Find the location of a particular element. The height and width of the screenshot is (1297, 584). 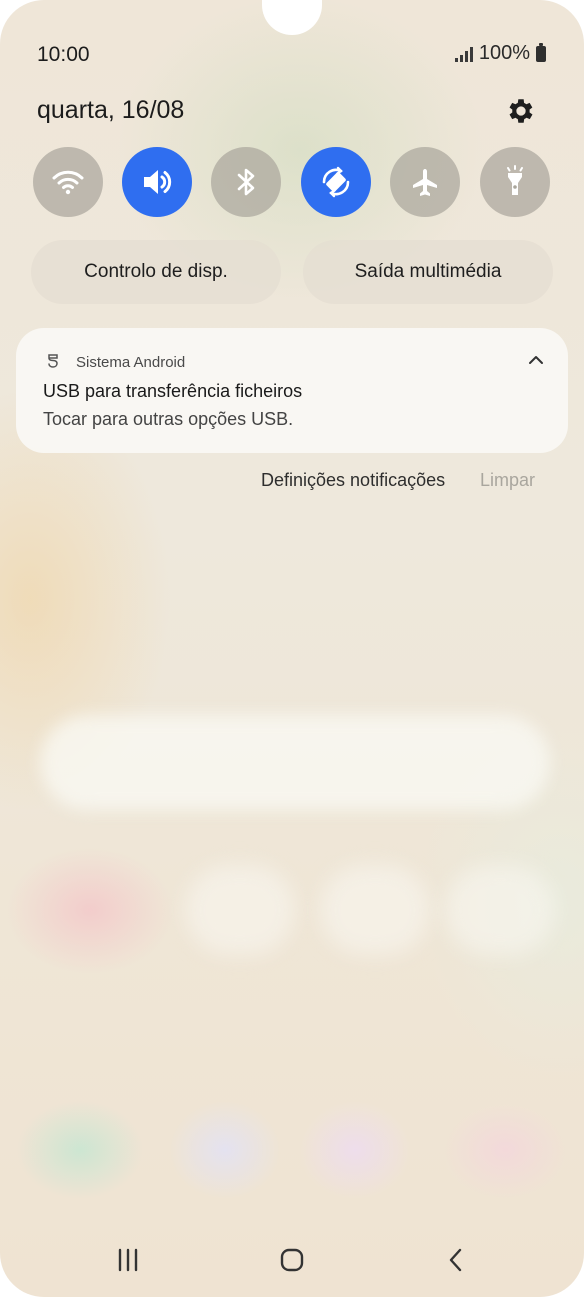

notification-actions: Definições notificações Limpar is located at coordinates (292, 482).